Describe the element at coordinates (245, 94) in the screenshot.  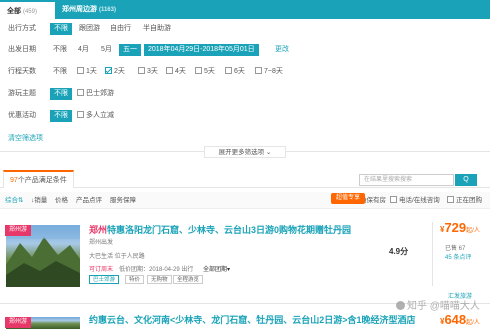
I see `filter-theme: 游玩主题 不限 巴士郊游` at that location.